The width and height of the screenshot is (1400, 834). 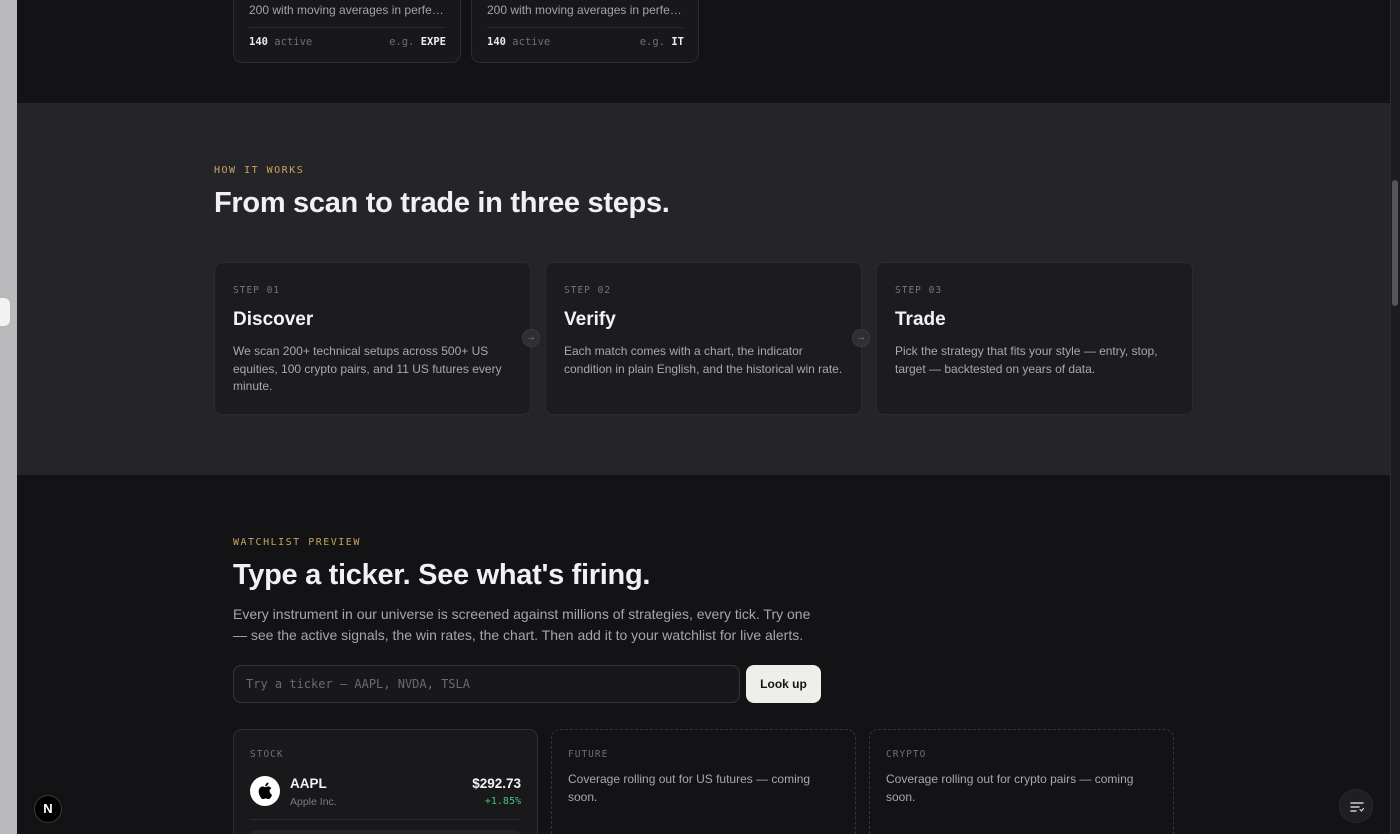 What do you see at coordinates (588, 290) in the screenshot?
I see `step-label: STEP 02` at bounding box center [588, 290].